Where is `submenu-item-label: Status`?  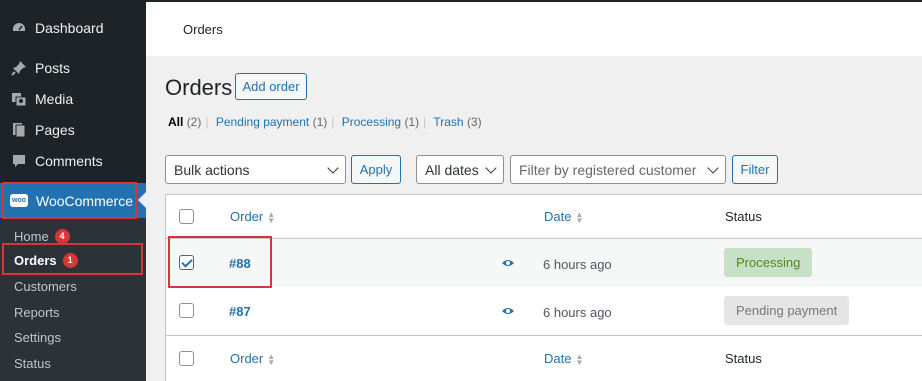 submenu-item-label: Status is located at coordinates (32, 363).